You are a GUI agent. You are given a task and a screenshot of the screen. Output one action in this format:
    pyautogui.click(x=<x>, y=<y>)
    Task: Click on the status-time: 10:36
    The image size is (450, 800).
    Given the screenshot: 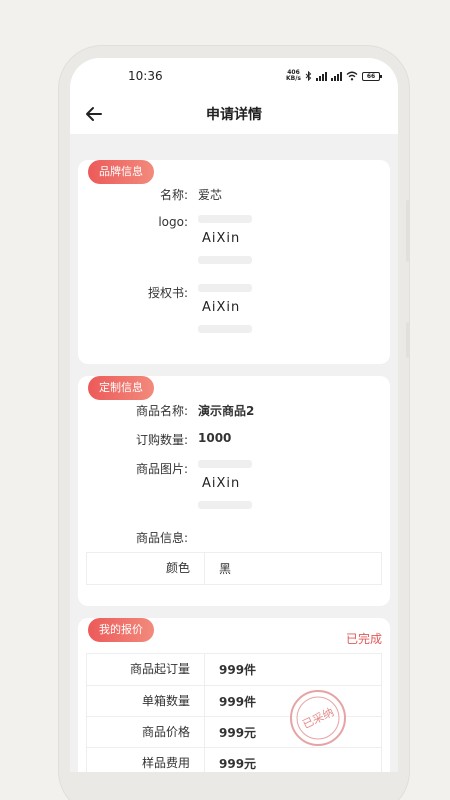 What is the action you would take?
    pyautogui.click(x=145, y=76)
    